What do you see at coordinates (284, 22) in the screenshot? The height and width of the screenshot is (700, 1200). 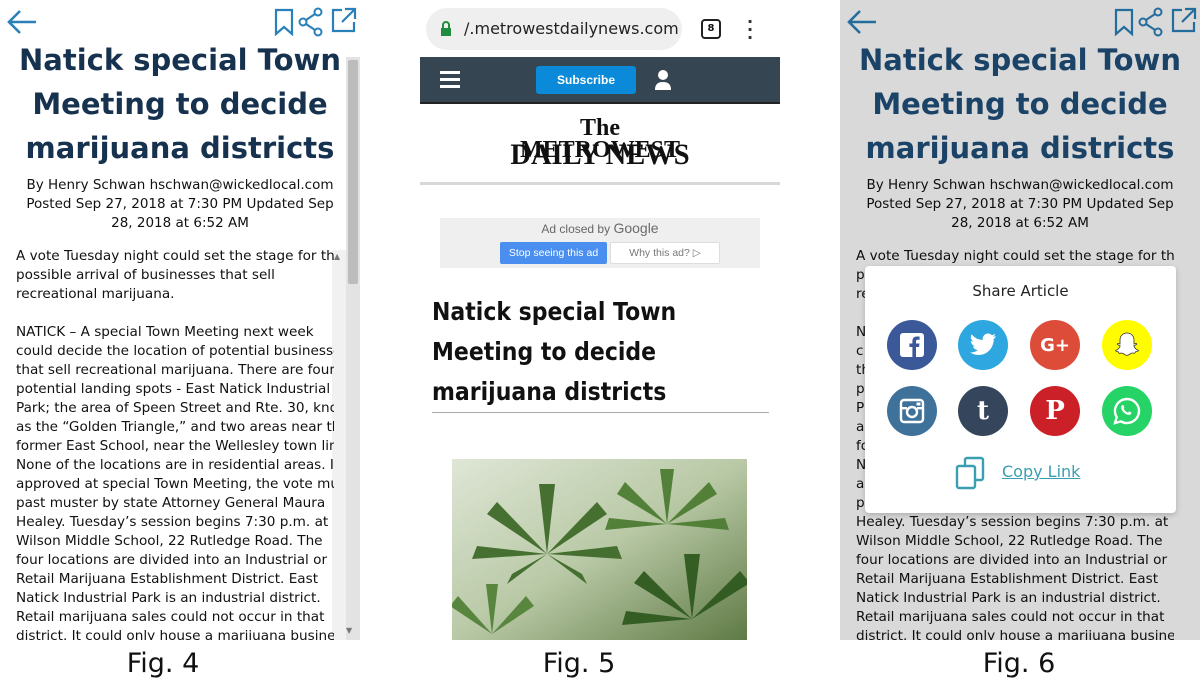 I see `bookmark-icon` at bounding box center [284, 22].